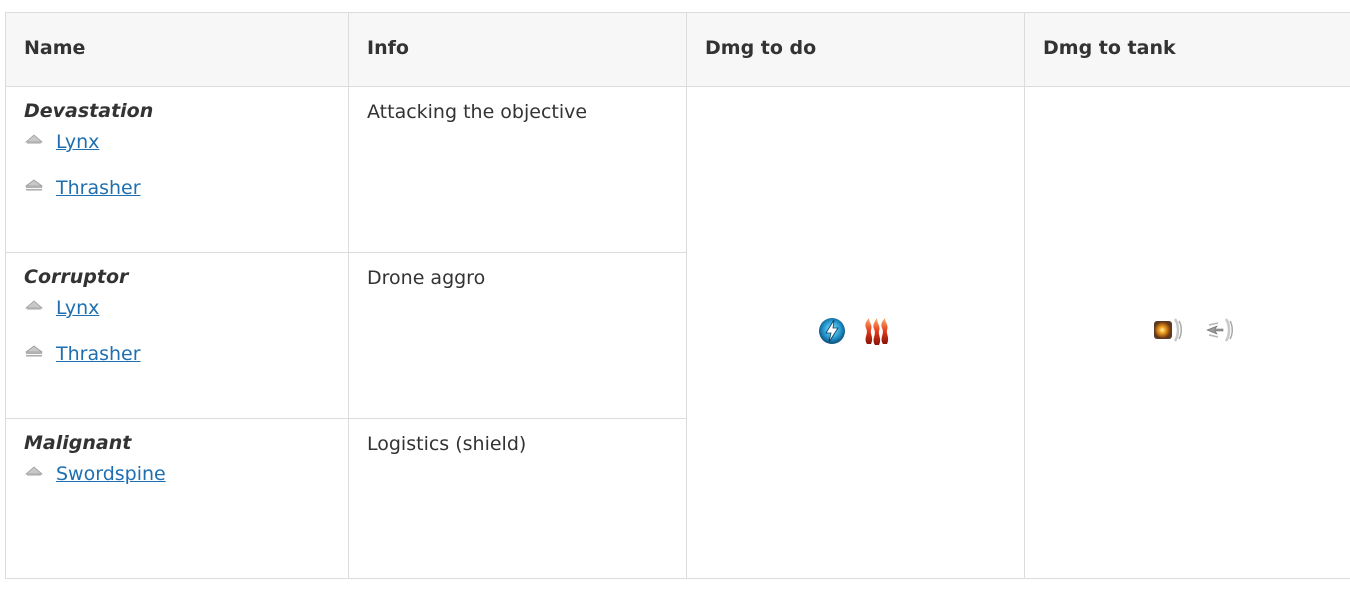 The height and width of the screenshot is (592, 1350). I want to click on dmg-to-do-icons, so click(856, 331).